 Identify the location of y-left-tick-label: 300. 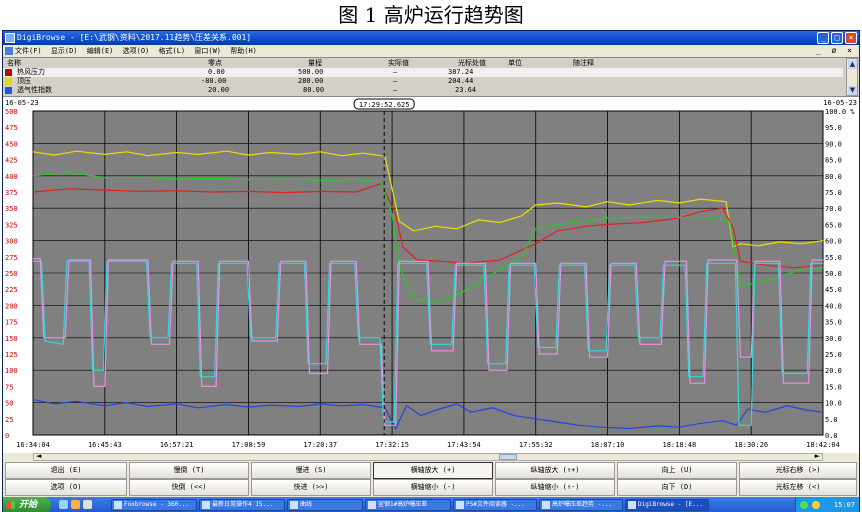
(11, 242).